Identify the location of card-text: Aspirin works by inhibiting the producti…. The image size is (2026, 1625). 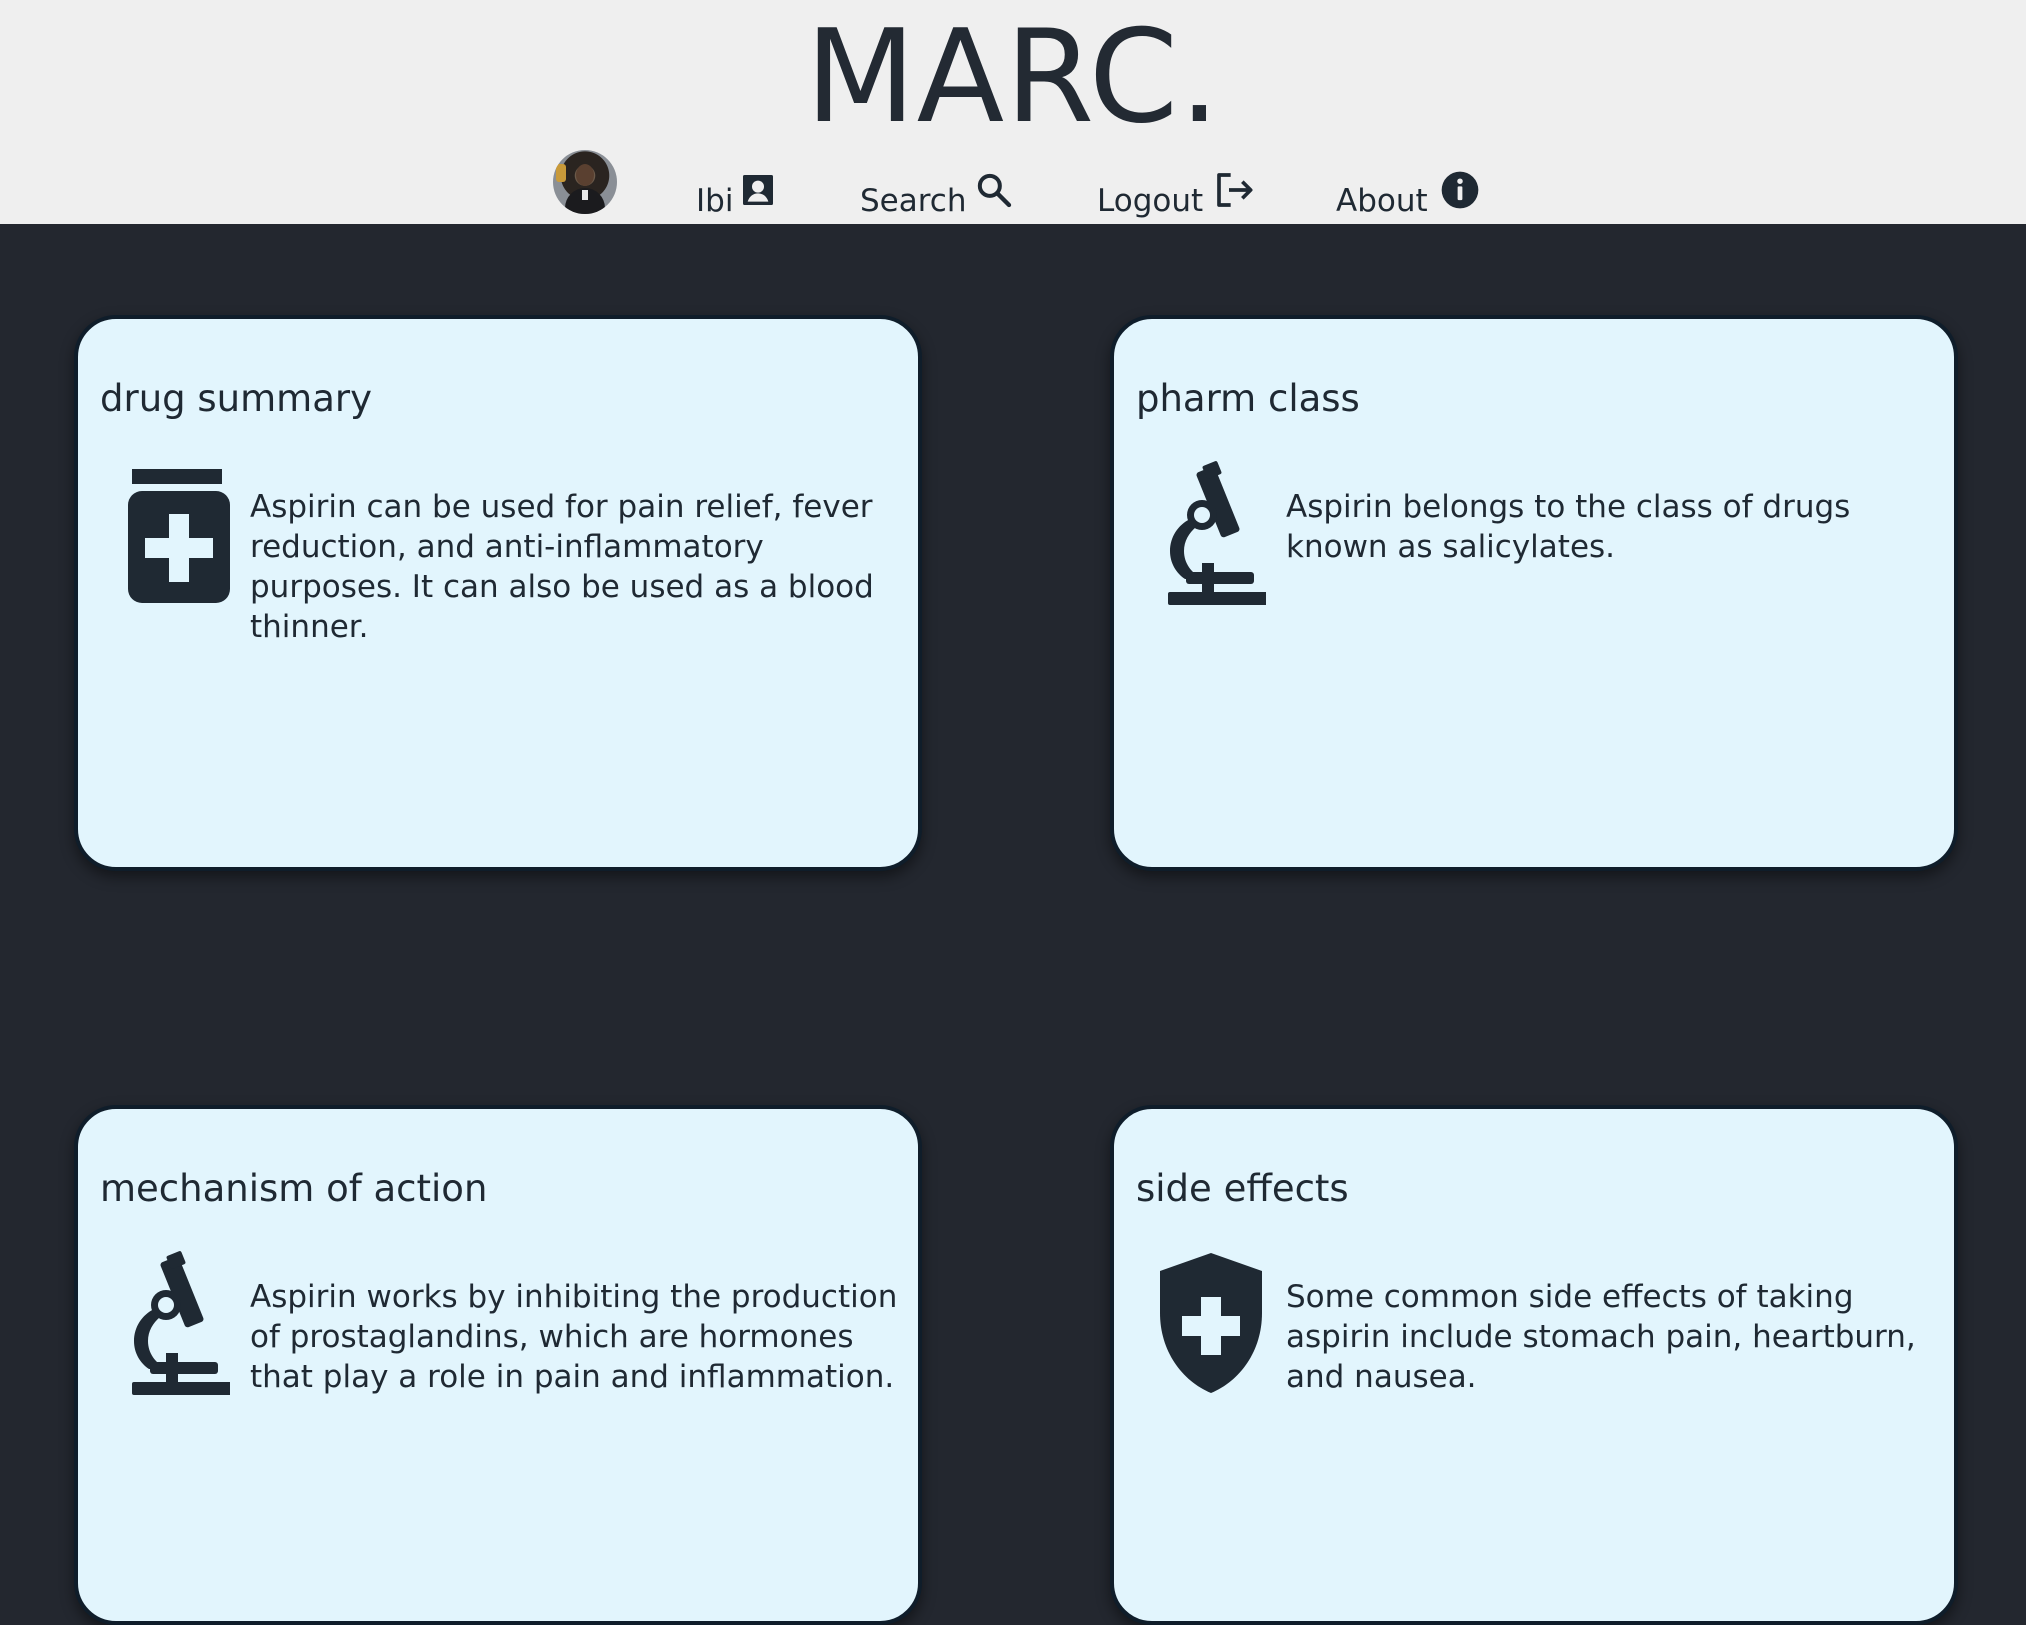
(574, 1337).